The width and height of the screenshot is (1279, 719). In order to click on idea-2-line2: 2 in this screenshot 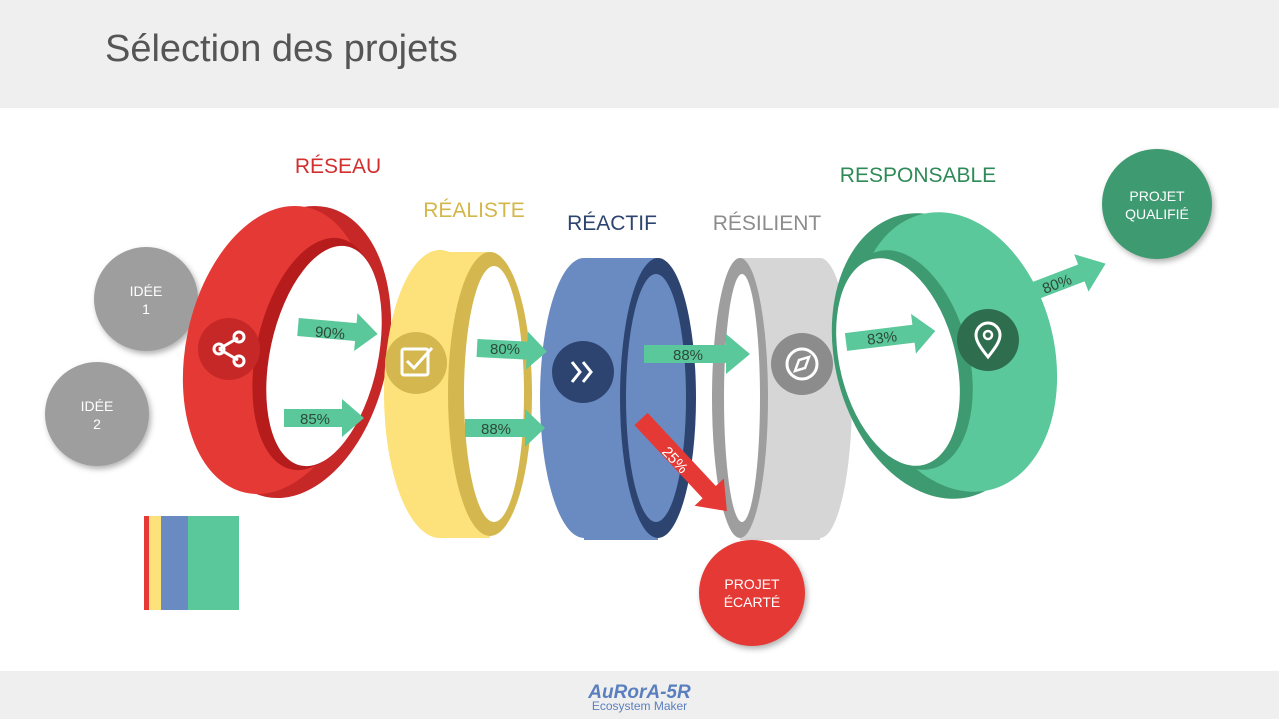, I will do `click(97, 424)`.